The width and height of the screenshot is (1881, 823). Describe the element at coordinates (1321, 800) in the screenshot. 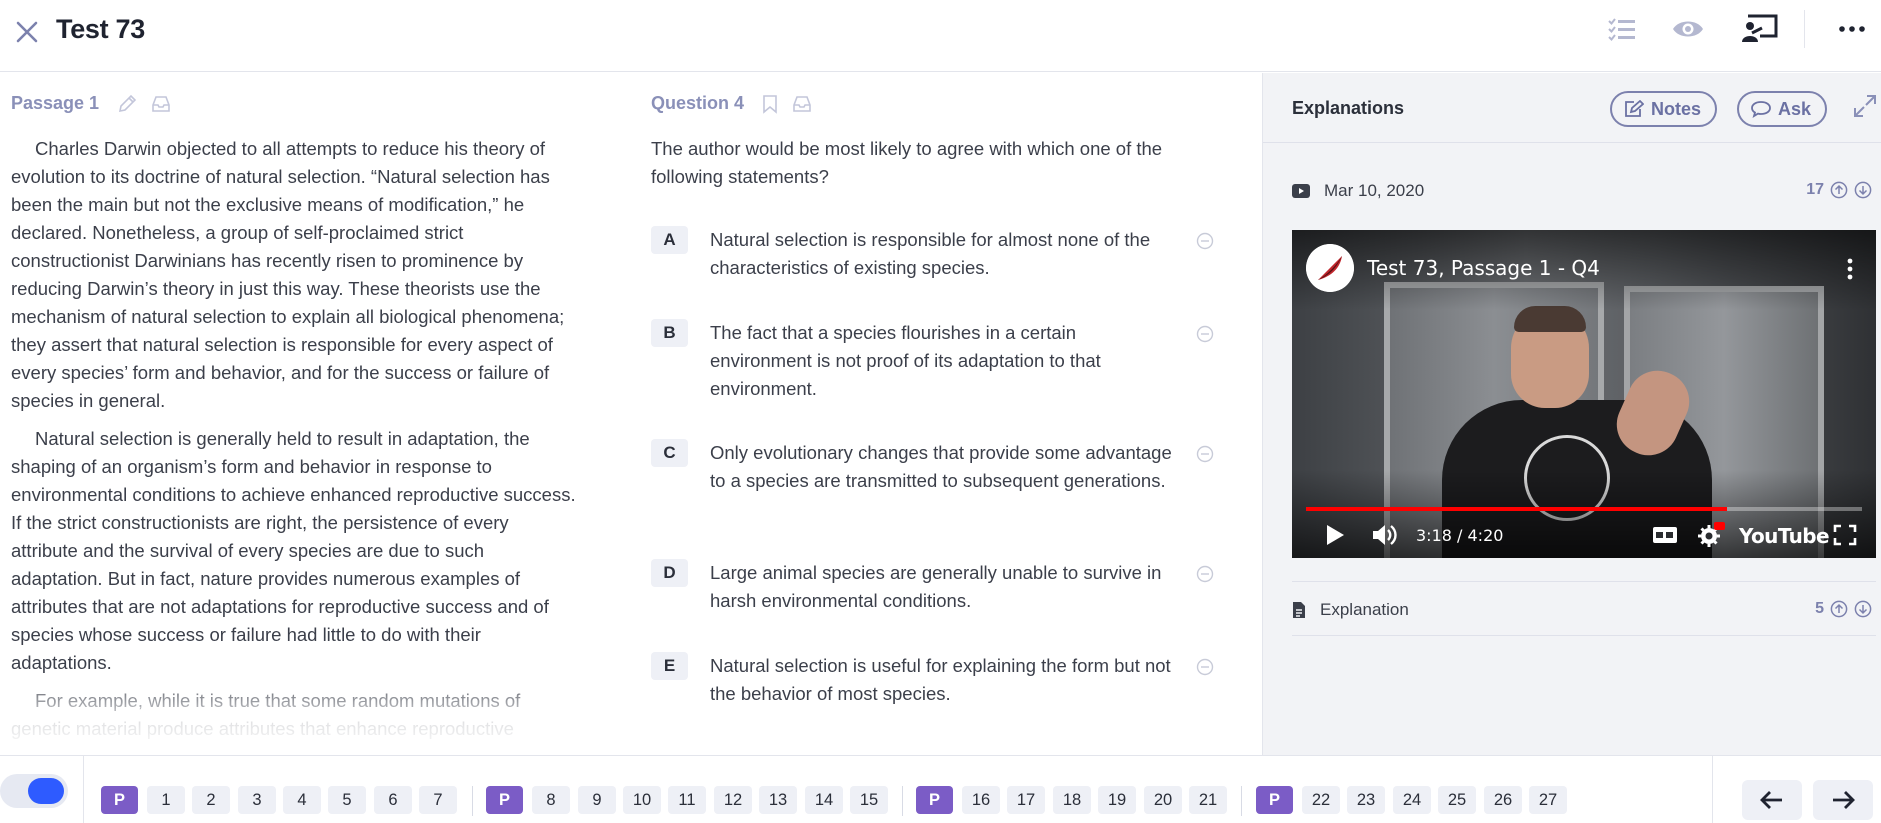

I see `question-button: 22` at that location.